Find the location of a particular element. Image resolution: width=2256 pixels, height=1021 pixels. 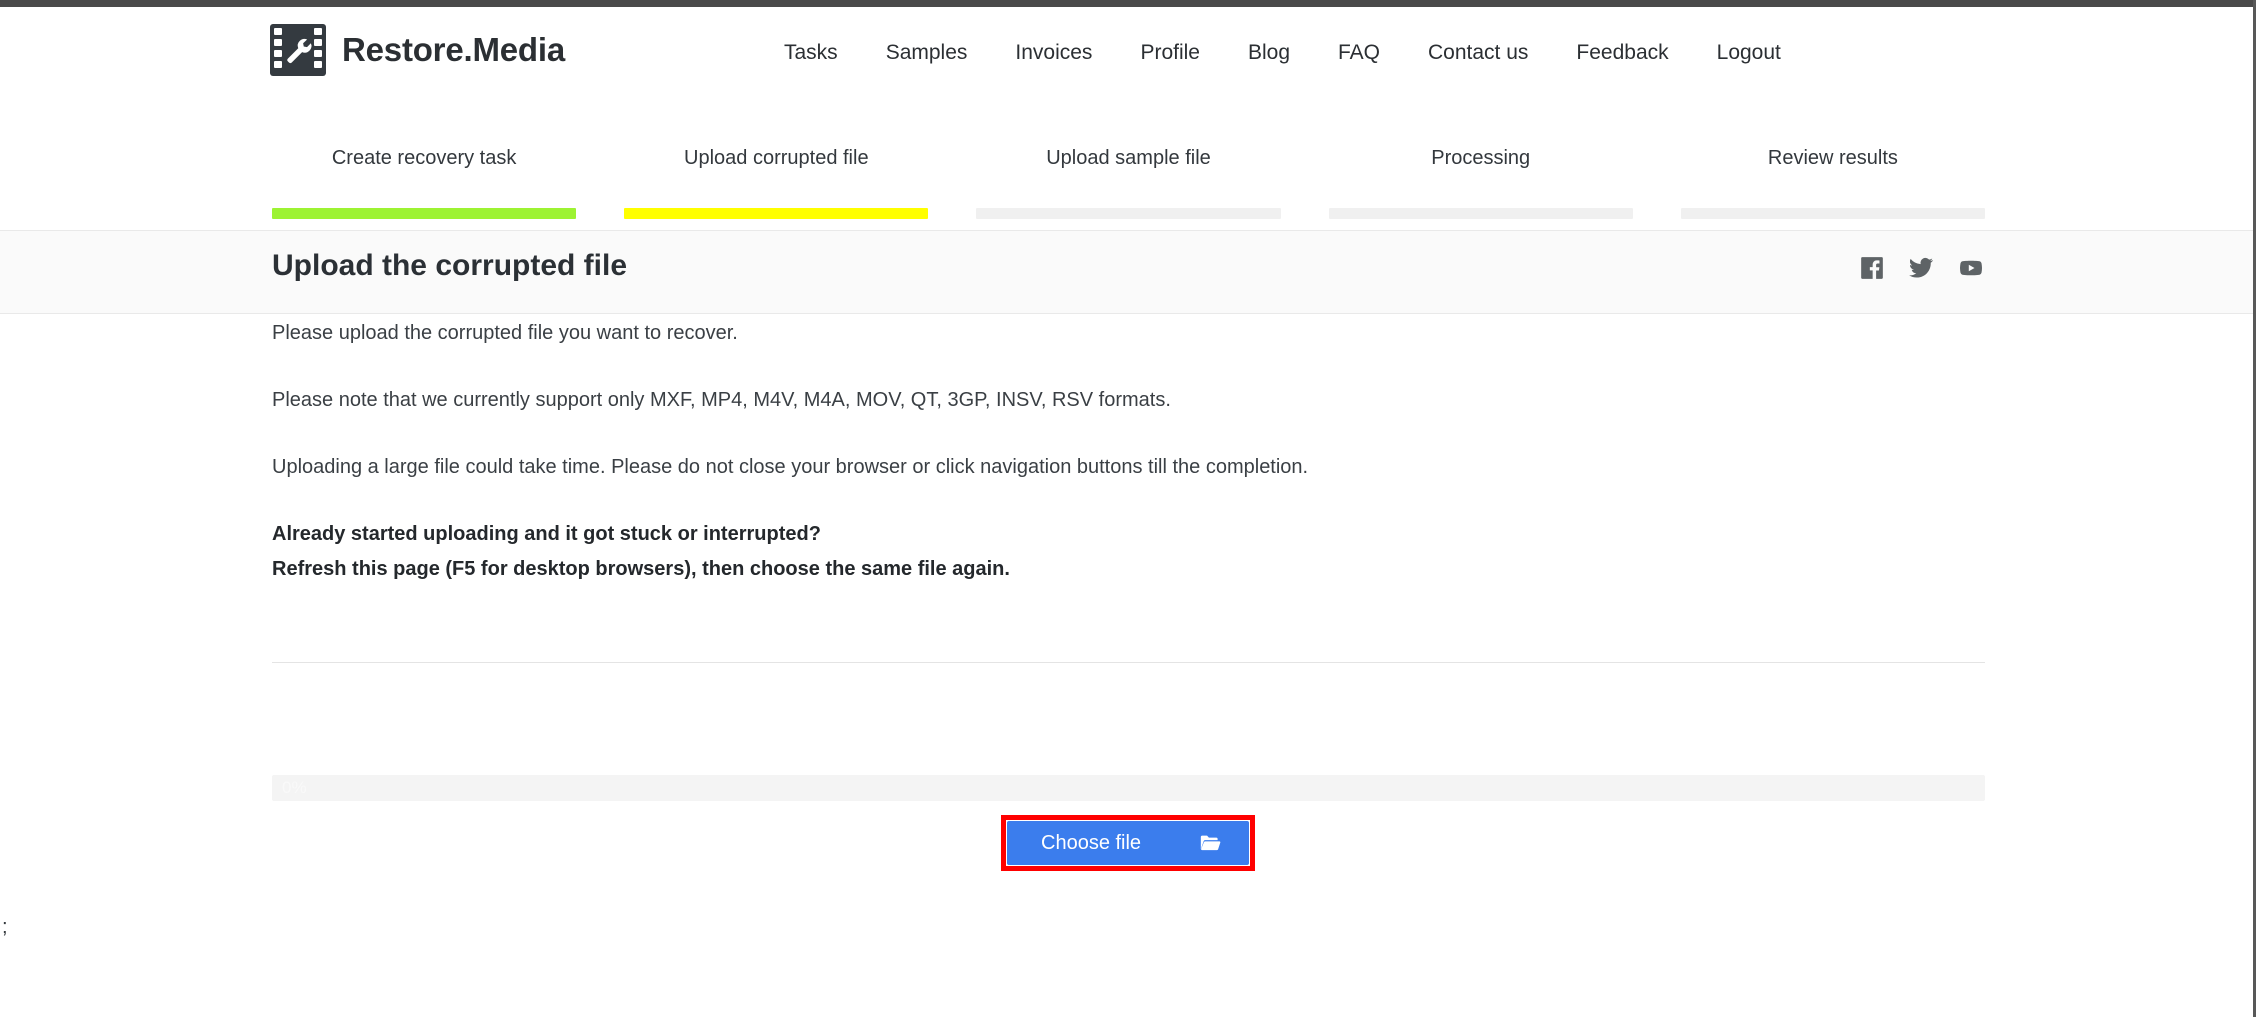

nav-item-logout: Logout is located at coordinates (1749, 53).